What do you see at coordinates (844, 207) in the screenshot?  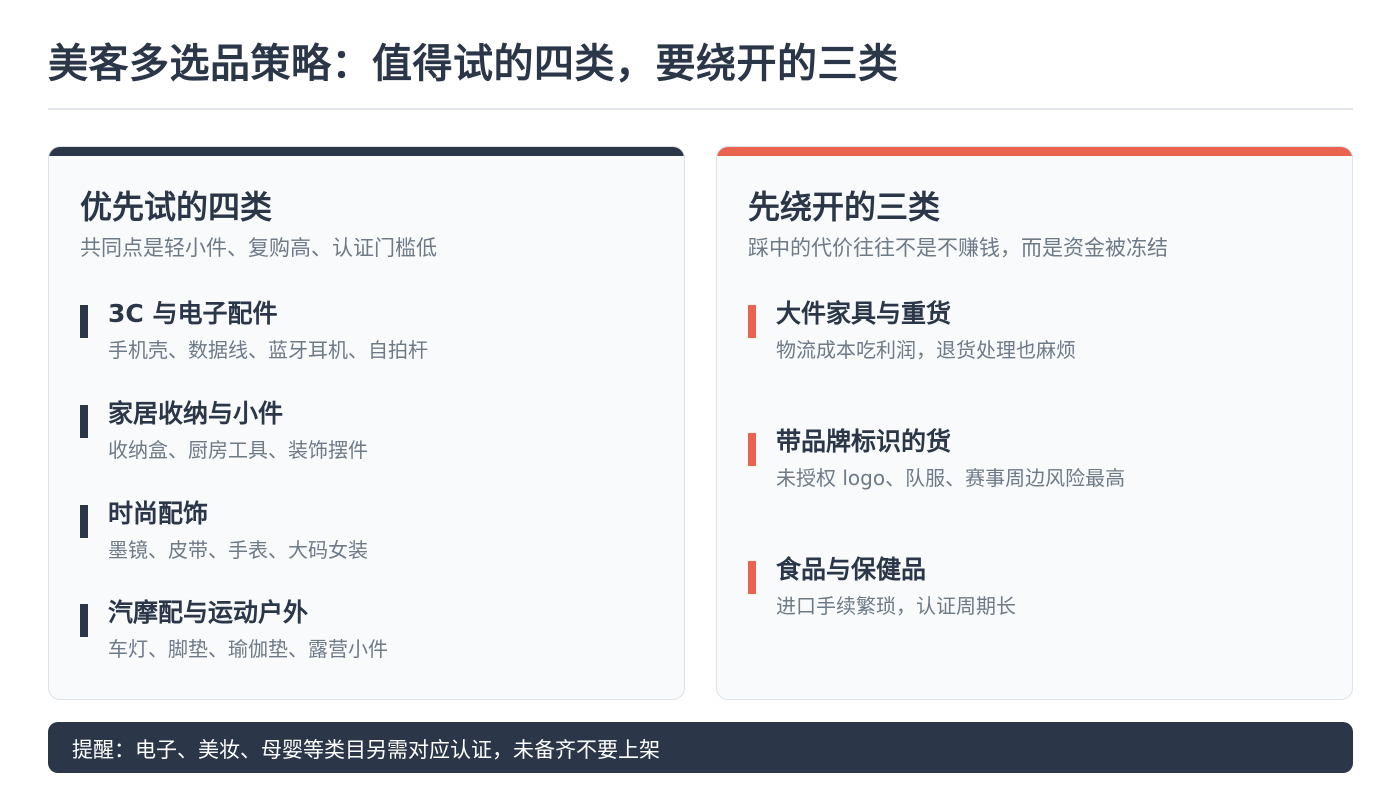 I see `avoid-heading: 先绕开的三类` at bounding box center [844, 207].